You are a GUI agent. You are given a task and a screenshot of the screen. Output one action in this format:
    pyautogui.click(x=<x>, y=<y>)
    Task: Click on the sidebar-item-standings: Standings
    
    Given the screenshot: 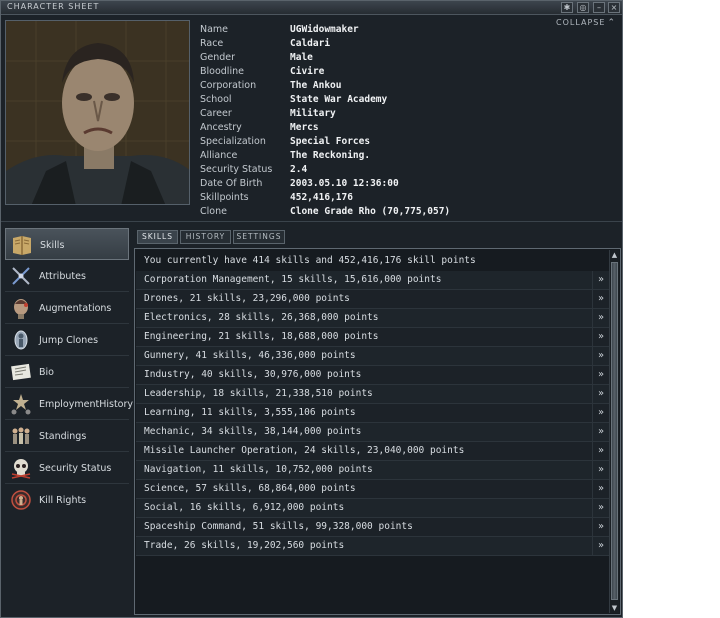 What is the action you would take?
    pyautogui.click(x=67, y=436)
    